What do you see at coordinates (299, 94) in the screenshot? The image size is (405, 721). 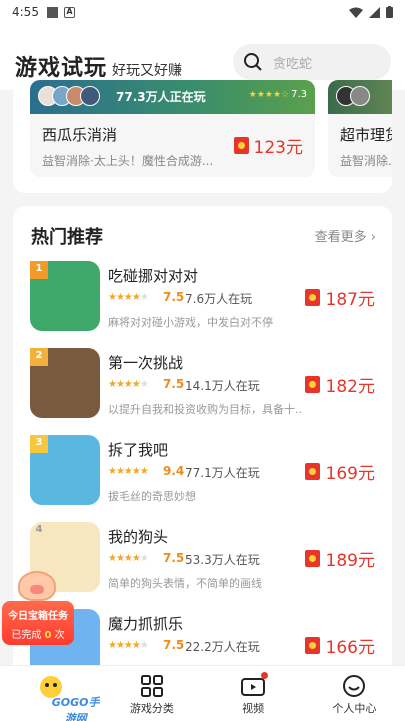 I see `rating-value: 7.3` at bounding box center [299, 94].